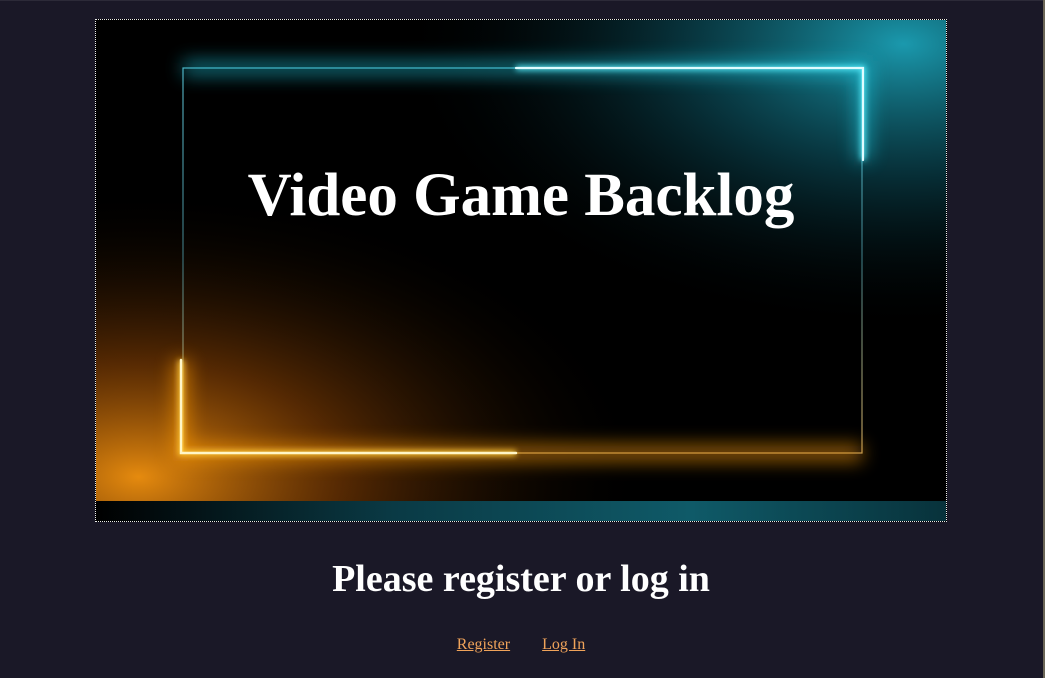 Image resolution: width=1045 pixels, height=678 pixels. What do you see at coordinates (521, 579) in the screenshot?
I see `page-heading: Please register or log in` at bounding box center [521, 579].